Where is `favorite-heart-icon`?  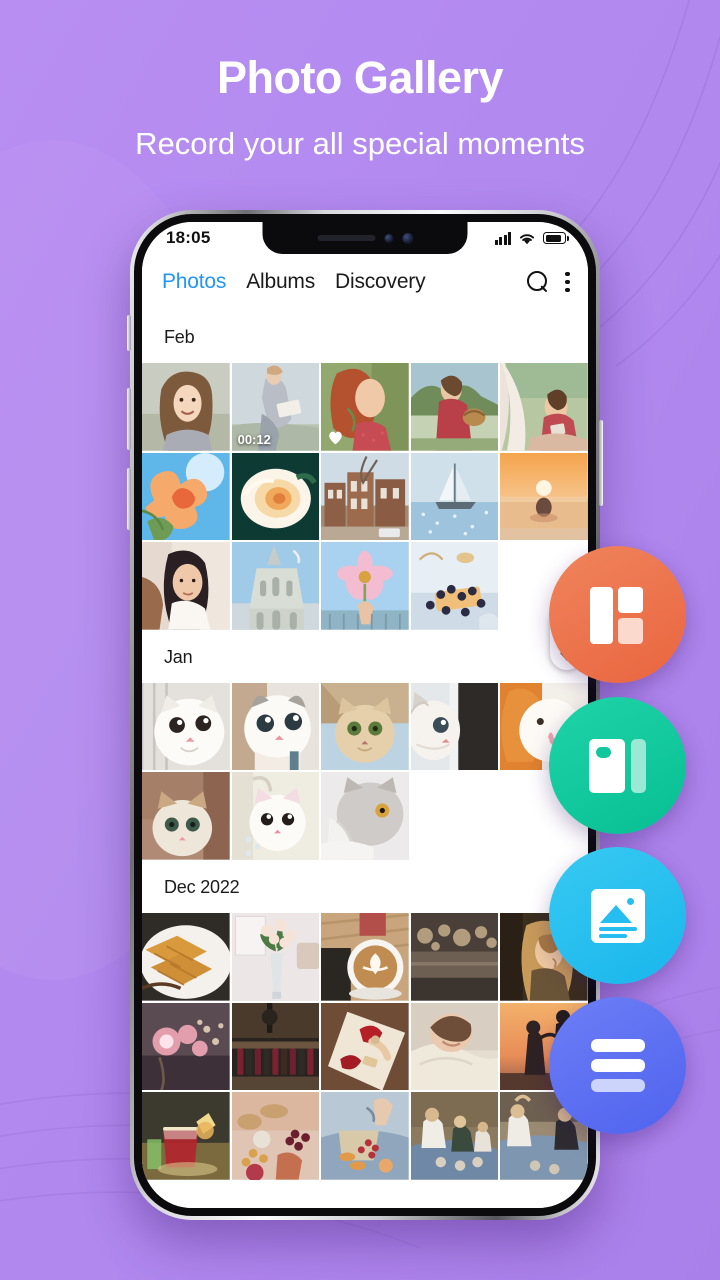
favorite-heart-icon is located at coordinates (335, 437).